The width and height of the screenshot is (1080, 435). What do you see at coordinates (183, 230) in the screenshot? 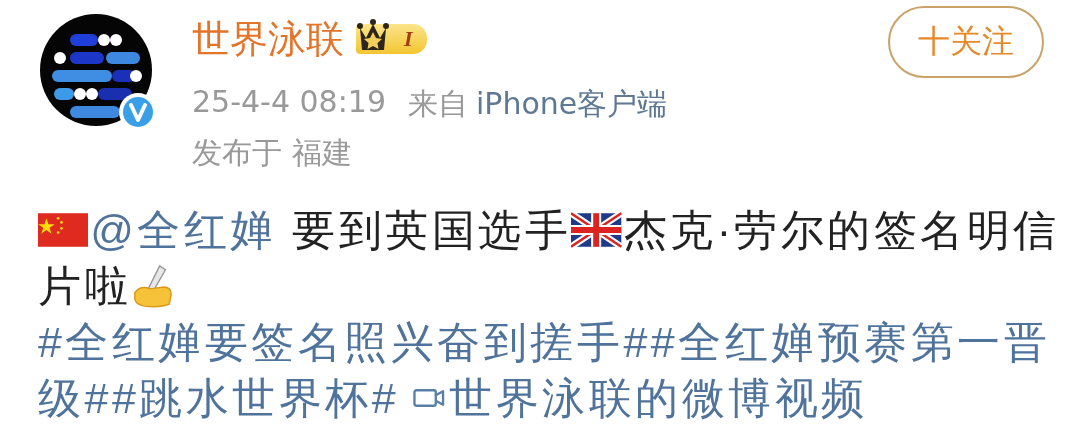
I see `mention-link: @全红婵` at bounding box center [183, 230].